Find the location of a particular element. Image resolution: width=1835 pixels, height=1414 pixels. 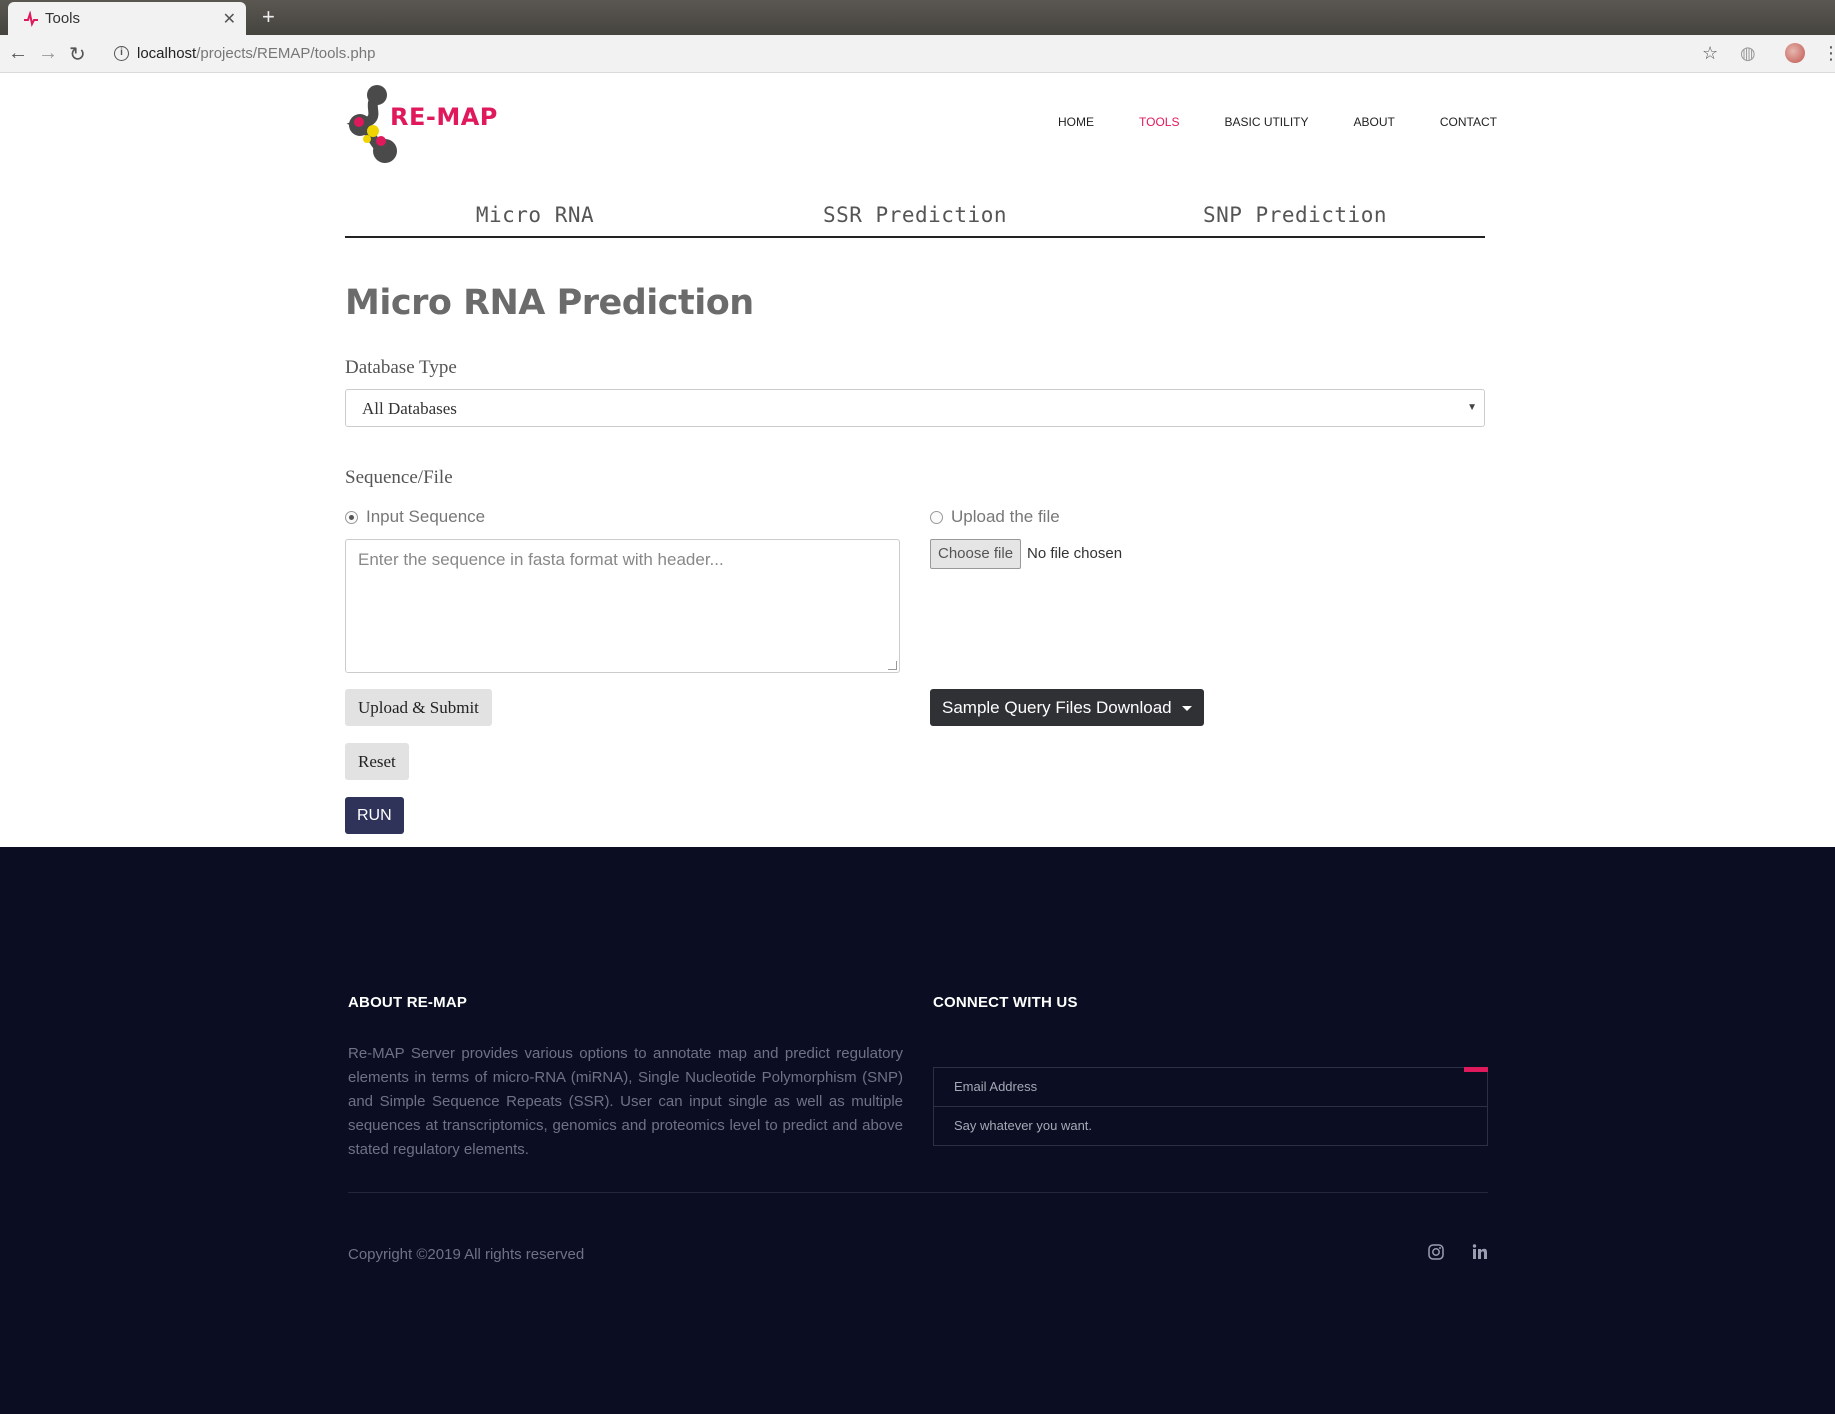

browser-tabstrip: Tools ✕ + is located at coordinates (917, 17).